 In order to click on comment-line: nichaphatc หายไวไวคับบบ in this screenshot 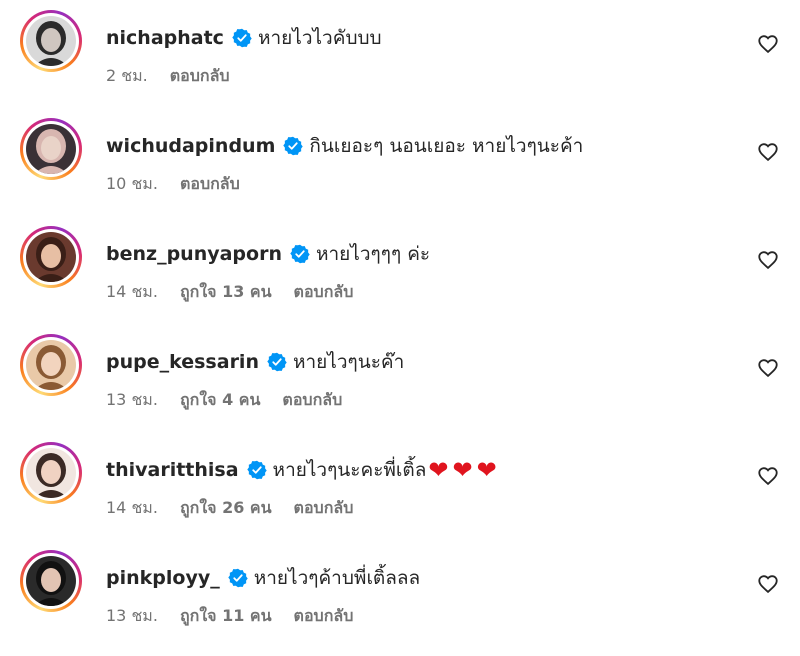, I will do `click(245, 38)`.